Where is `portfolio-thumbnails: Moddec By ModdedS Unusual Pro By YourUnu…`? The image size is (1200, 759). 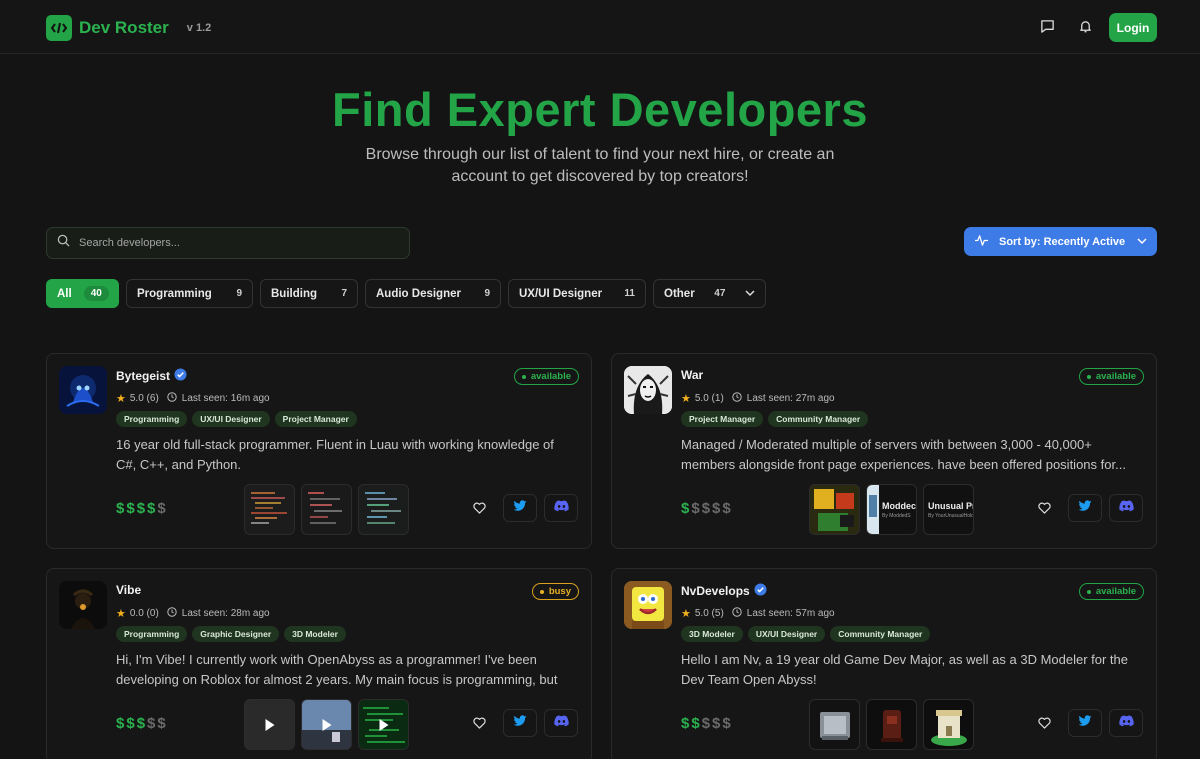
portfolio-thumbnails: Moddec By ModdedS Unusual Pro By YourUnu… is located at coordinates (891, 509).